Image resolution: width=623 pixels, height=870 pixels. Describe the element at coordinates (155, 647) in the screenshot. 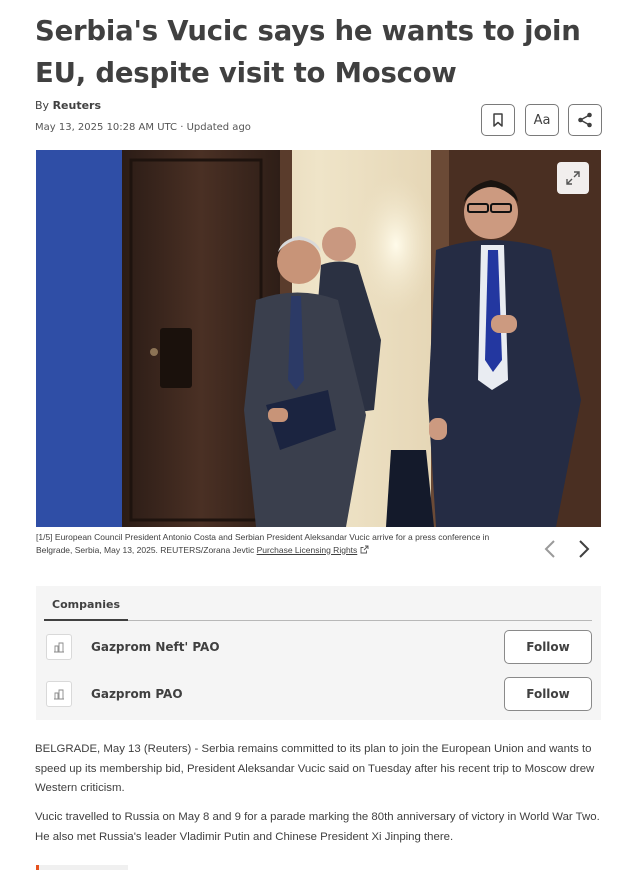

I see `company-name: Gazprom Neft' PAO` at that location.